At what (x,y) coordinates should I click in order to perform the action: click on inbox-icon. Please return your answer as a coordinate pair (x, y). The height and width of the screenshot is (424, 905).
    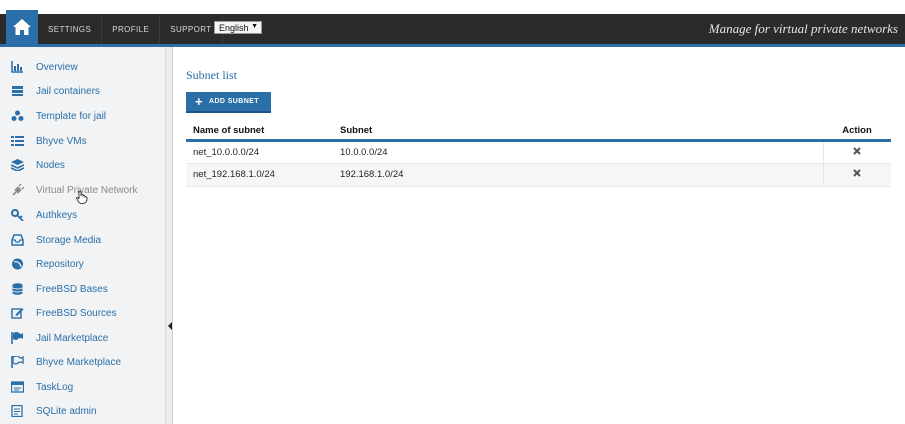
    Looking at the image, I should click on (17, 240).